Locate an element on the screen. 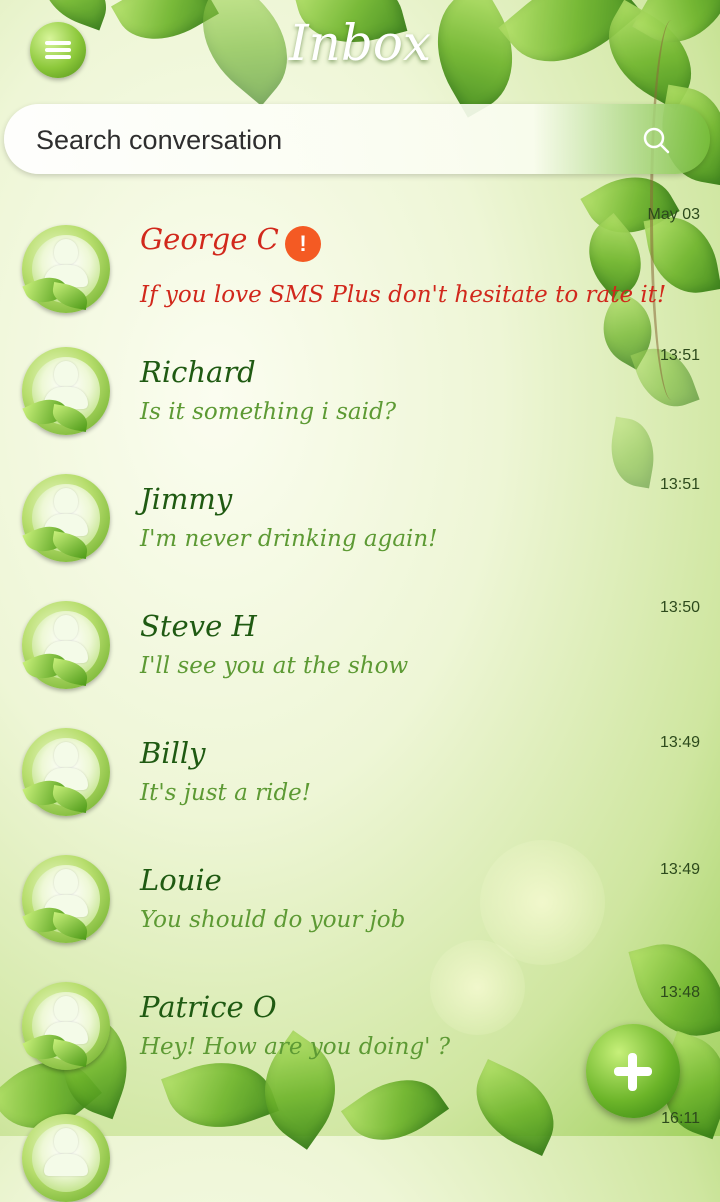  message-preview: It's just a ride! is located at coordinates (226, 793).